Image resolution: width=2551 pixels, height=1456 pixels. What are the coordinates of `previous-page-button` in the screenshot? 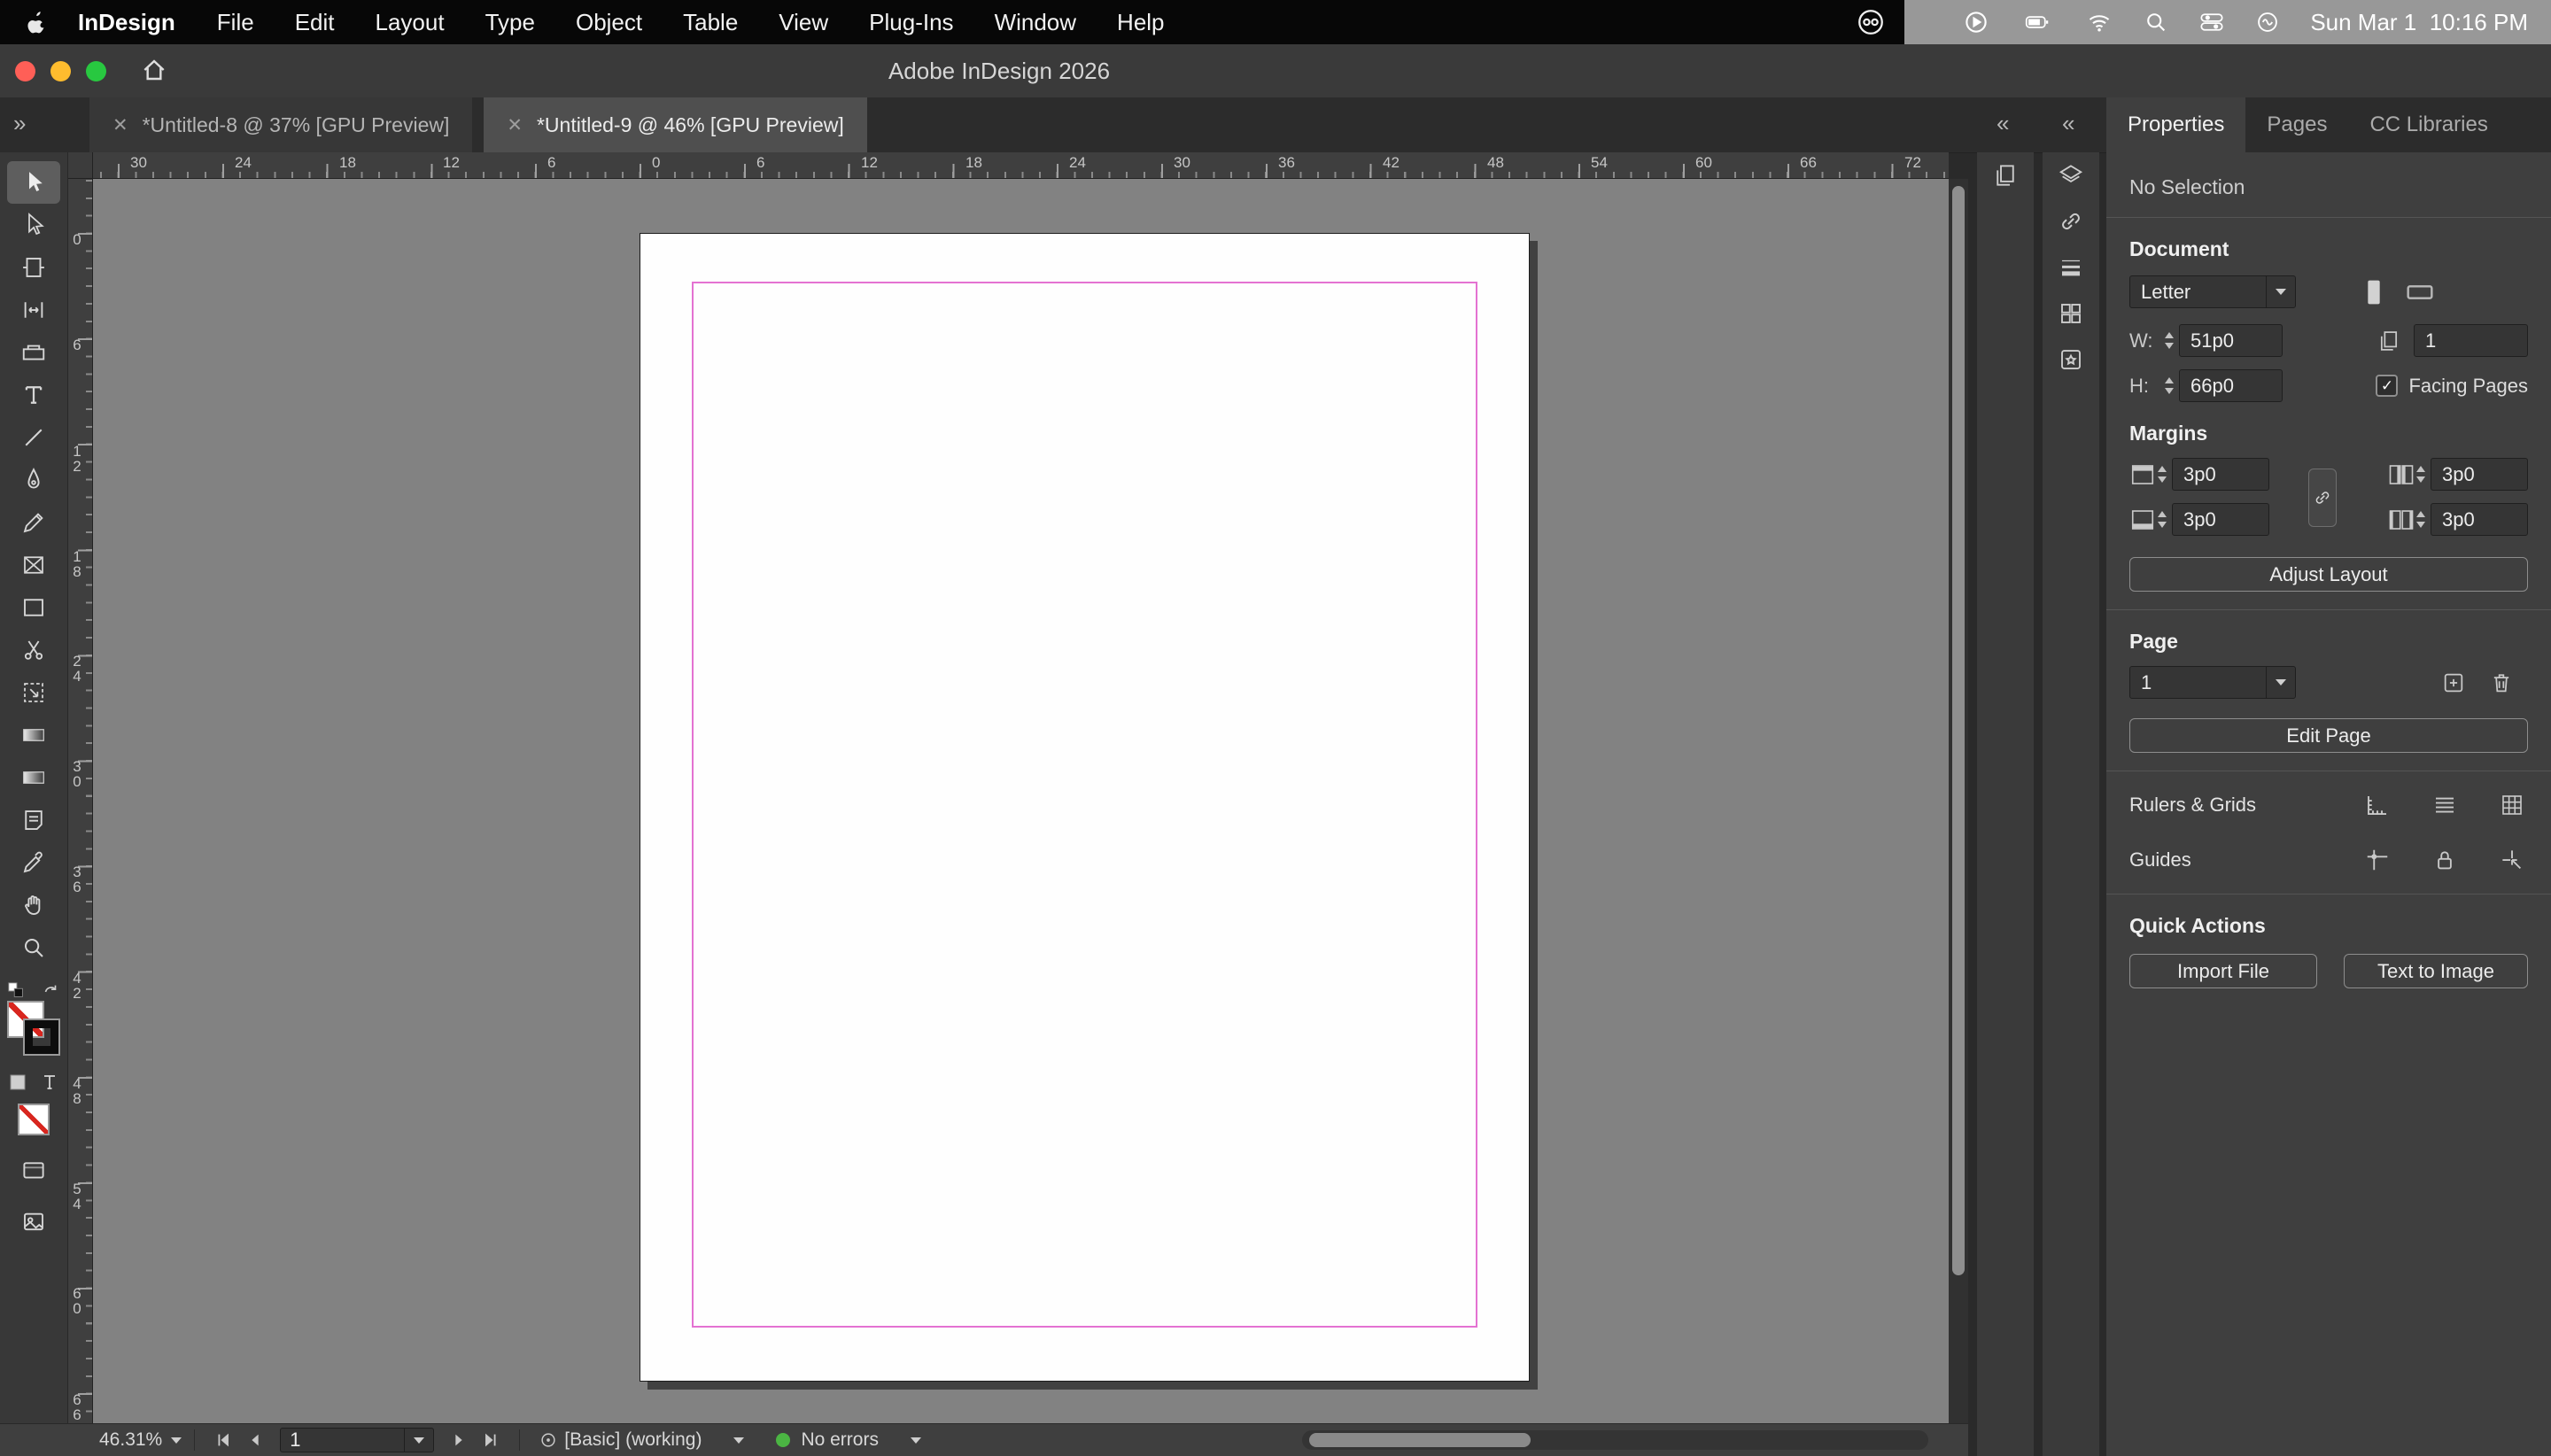 It's located at (255, 1440).